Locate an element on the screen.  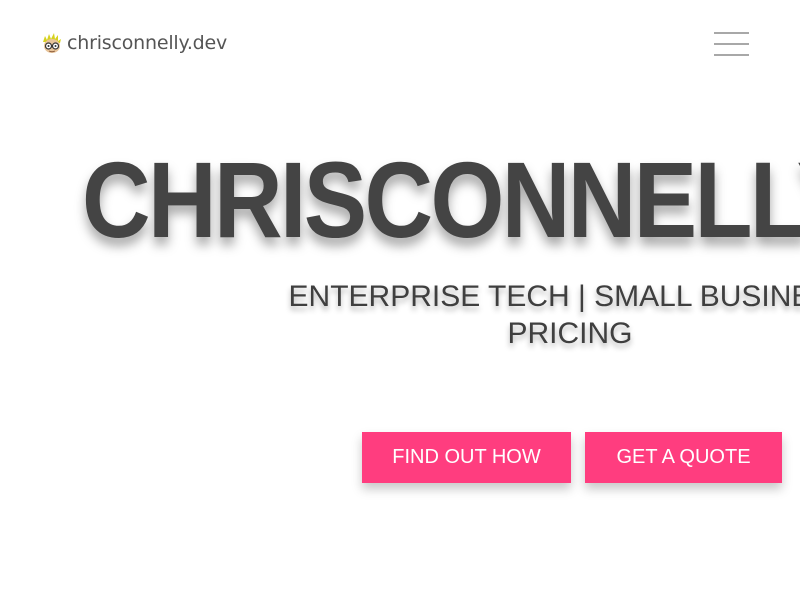
menu-bar-top is located at coordinates (731, 33).